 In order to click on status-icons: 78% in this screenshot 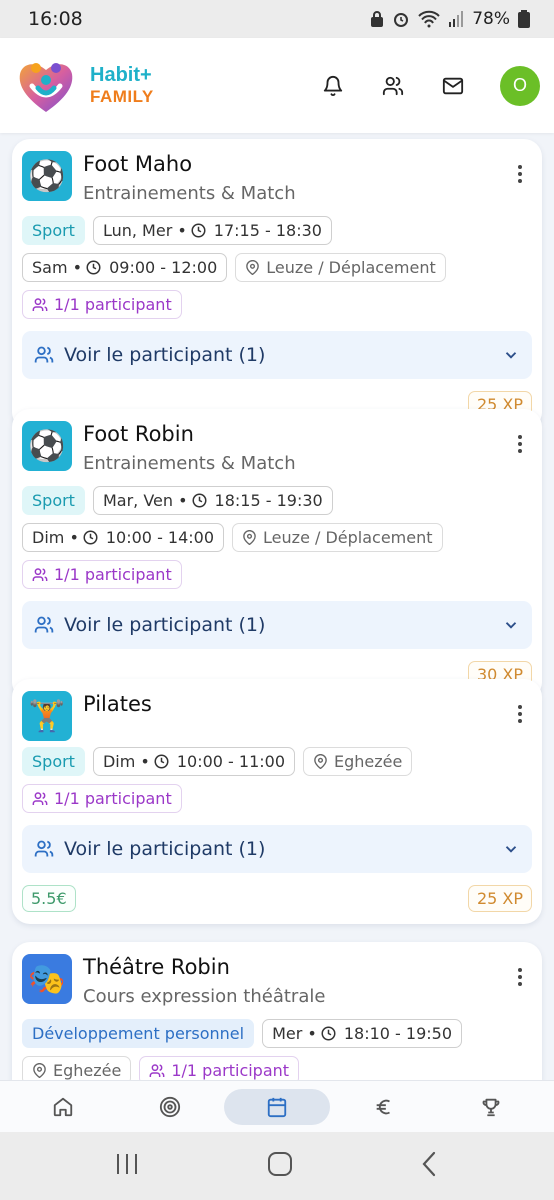, I will do `click(450, 19)`.